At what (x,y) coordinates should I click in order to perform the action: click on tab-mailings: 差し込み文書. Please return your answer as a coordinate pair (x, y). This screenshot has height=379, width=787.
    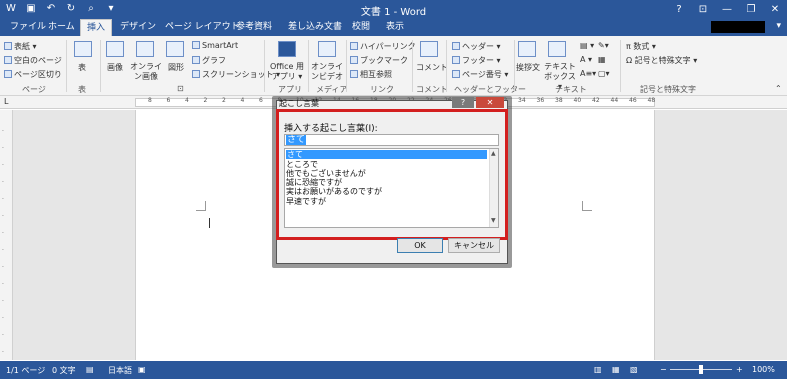
    Looking at the image, I should click on (315, 27).